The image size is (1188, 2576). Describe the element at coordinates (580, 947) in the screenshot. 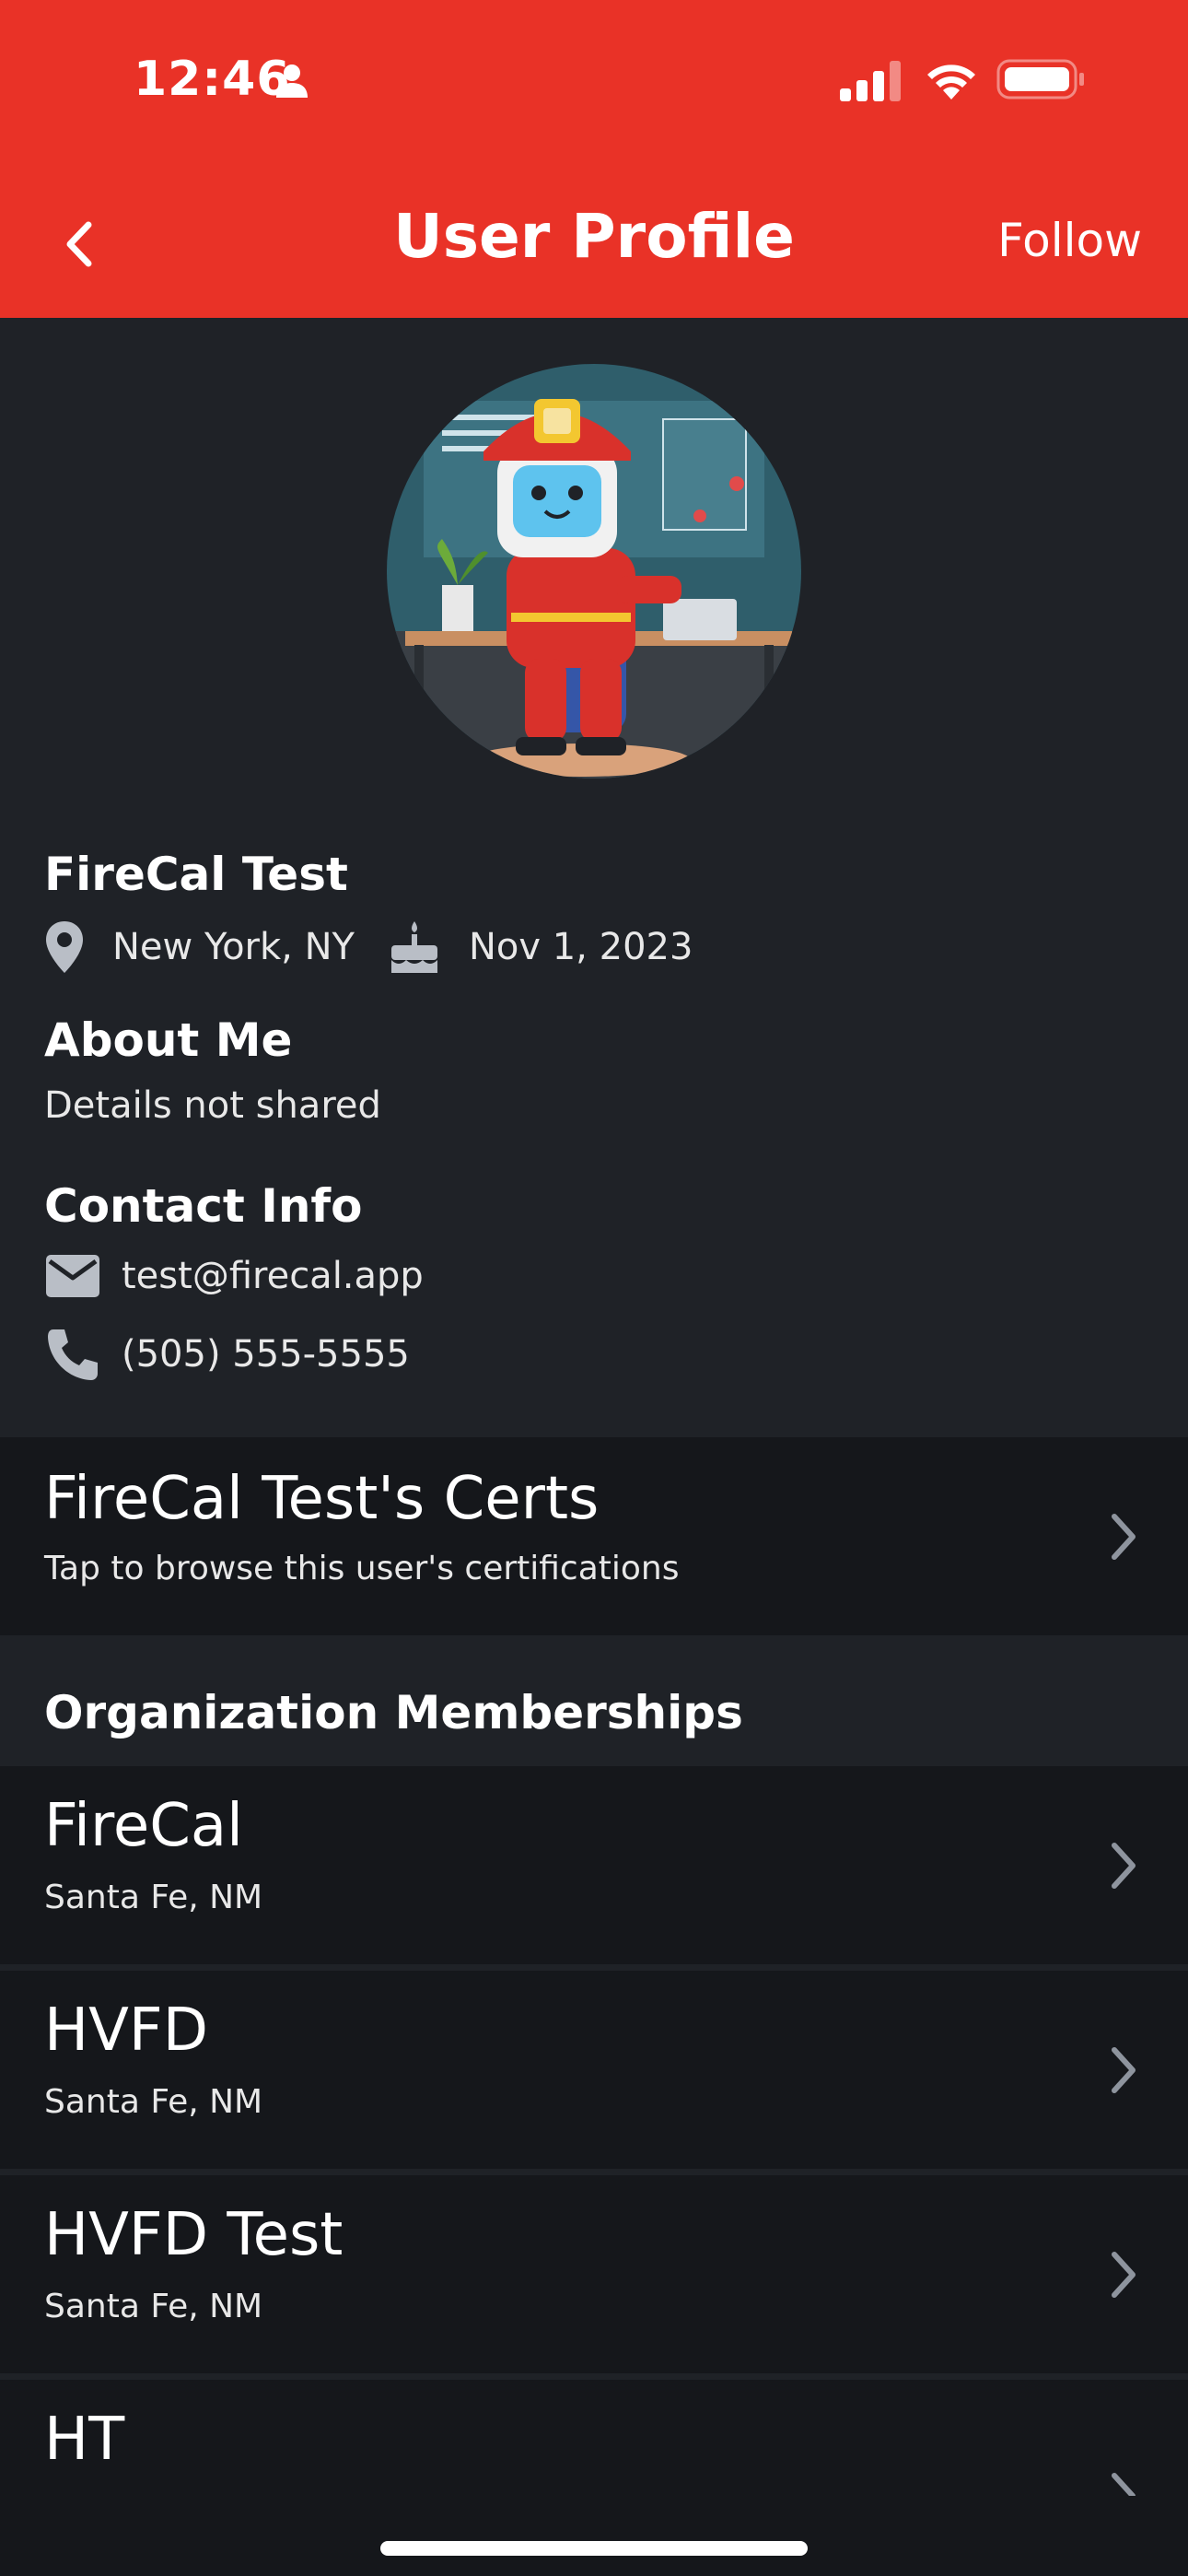

I see `user-birthday: Nov 1, 2023` at that location.